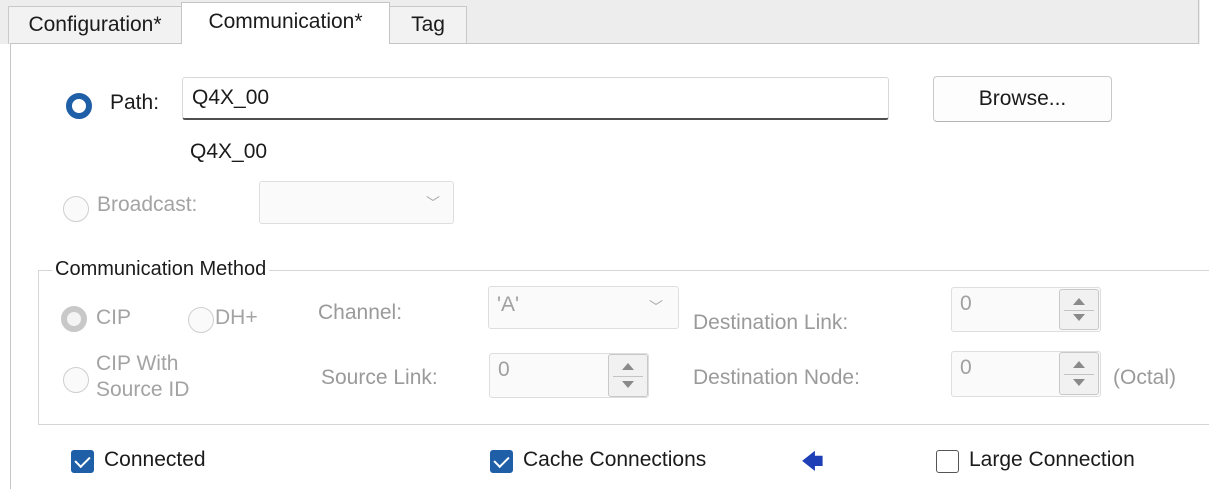  Describe the element at coordinates (137, 363) in the screenshot. I see `cip-with-source-id-label-line1: CIP With` at that location.